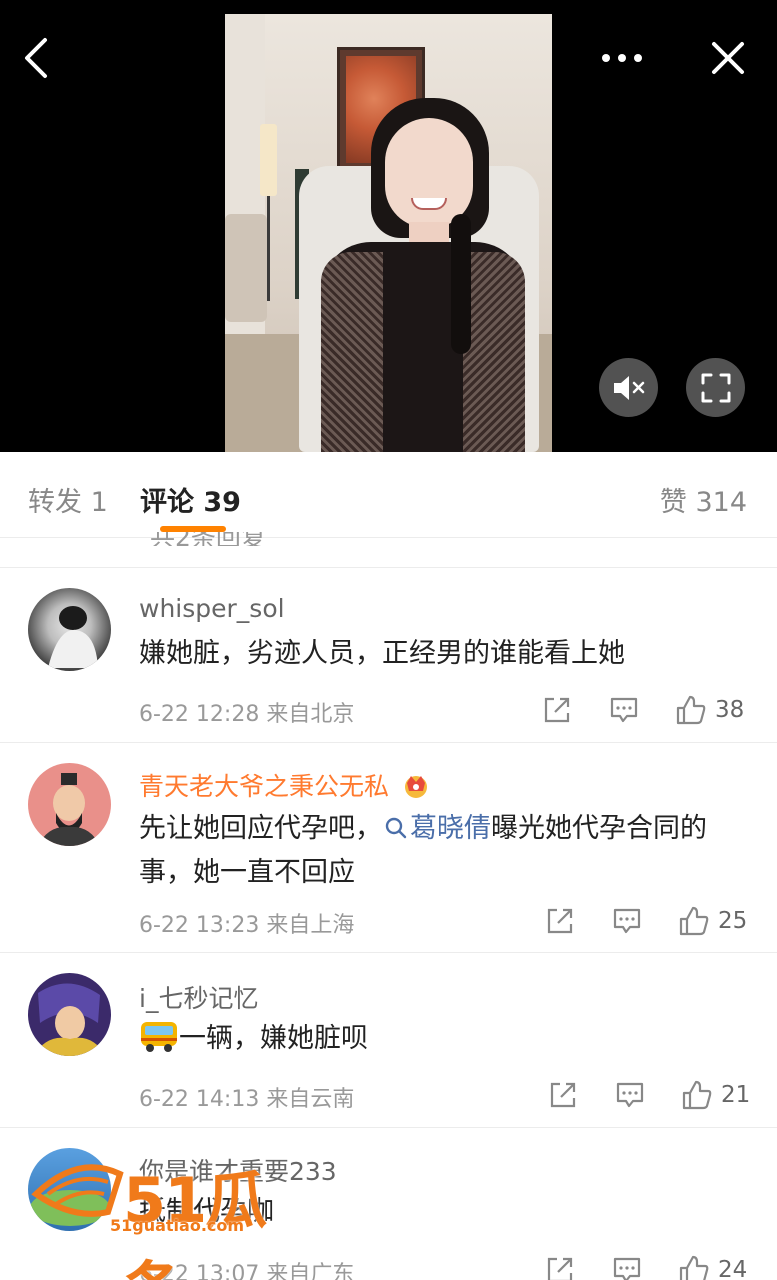 The image size is (777, 1280). I want to click on watermark-text: 51瓜条, so click(195, 1222).